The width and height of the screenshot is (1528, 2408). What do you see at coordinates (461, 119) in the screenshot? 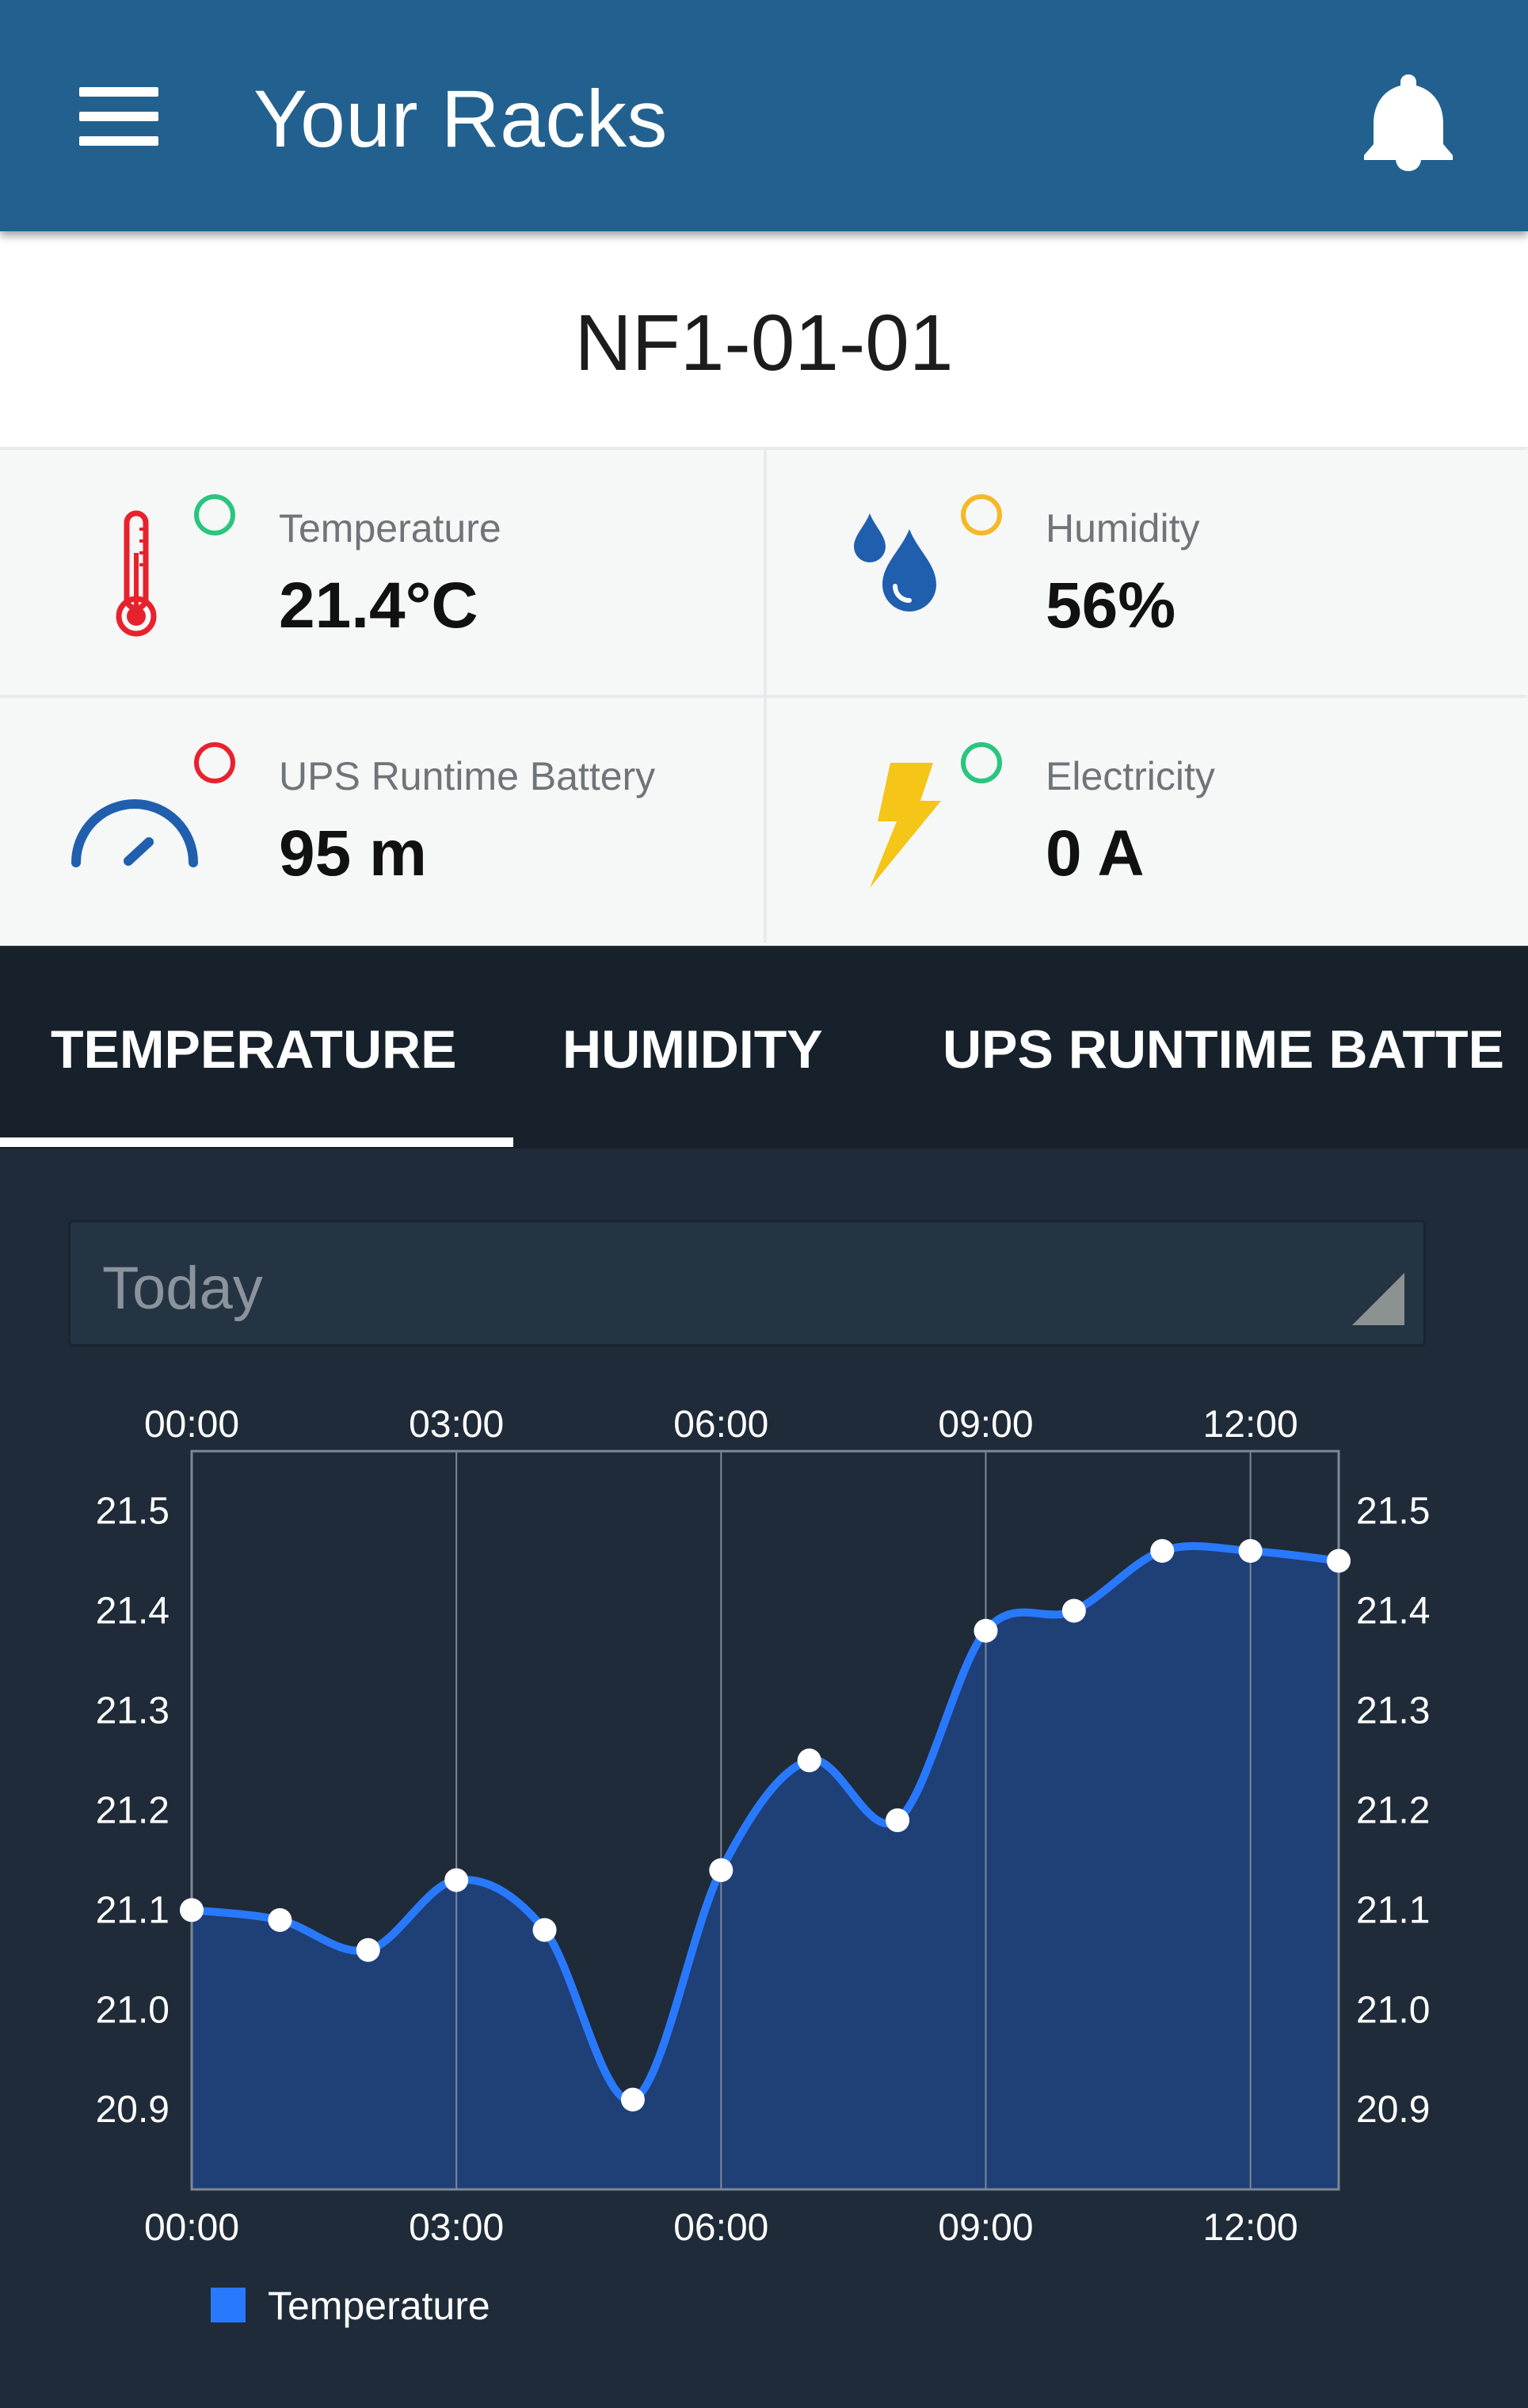
I see `page-title: Your Racks` at bounding box center [461, 119].